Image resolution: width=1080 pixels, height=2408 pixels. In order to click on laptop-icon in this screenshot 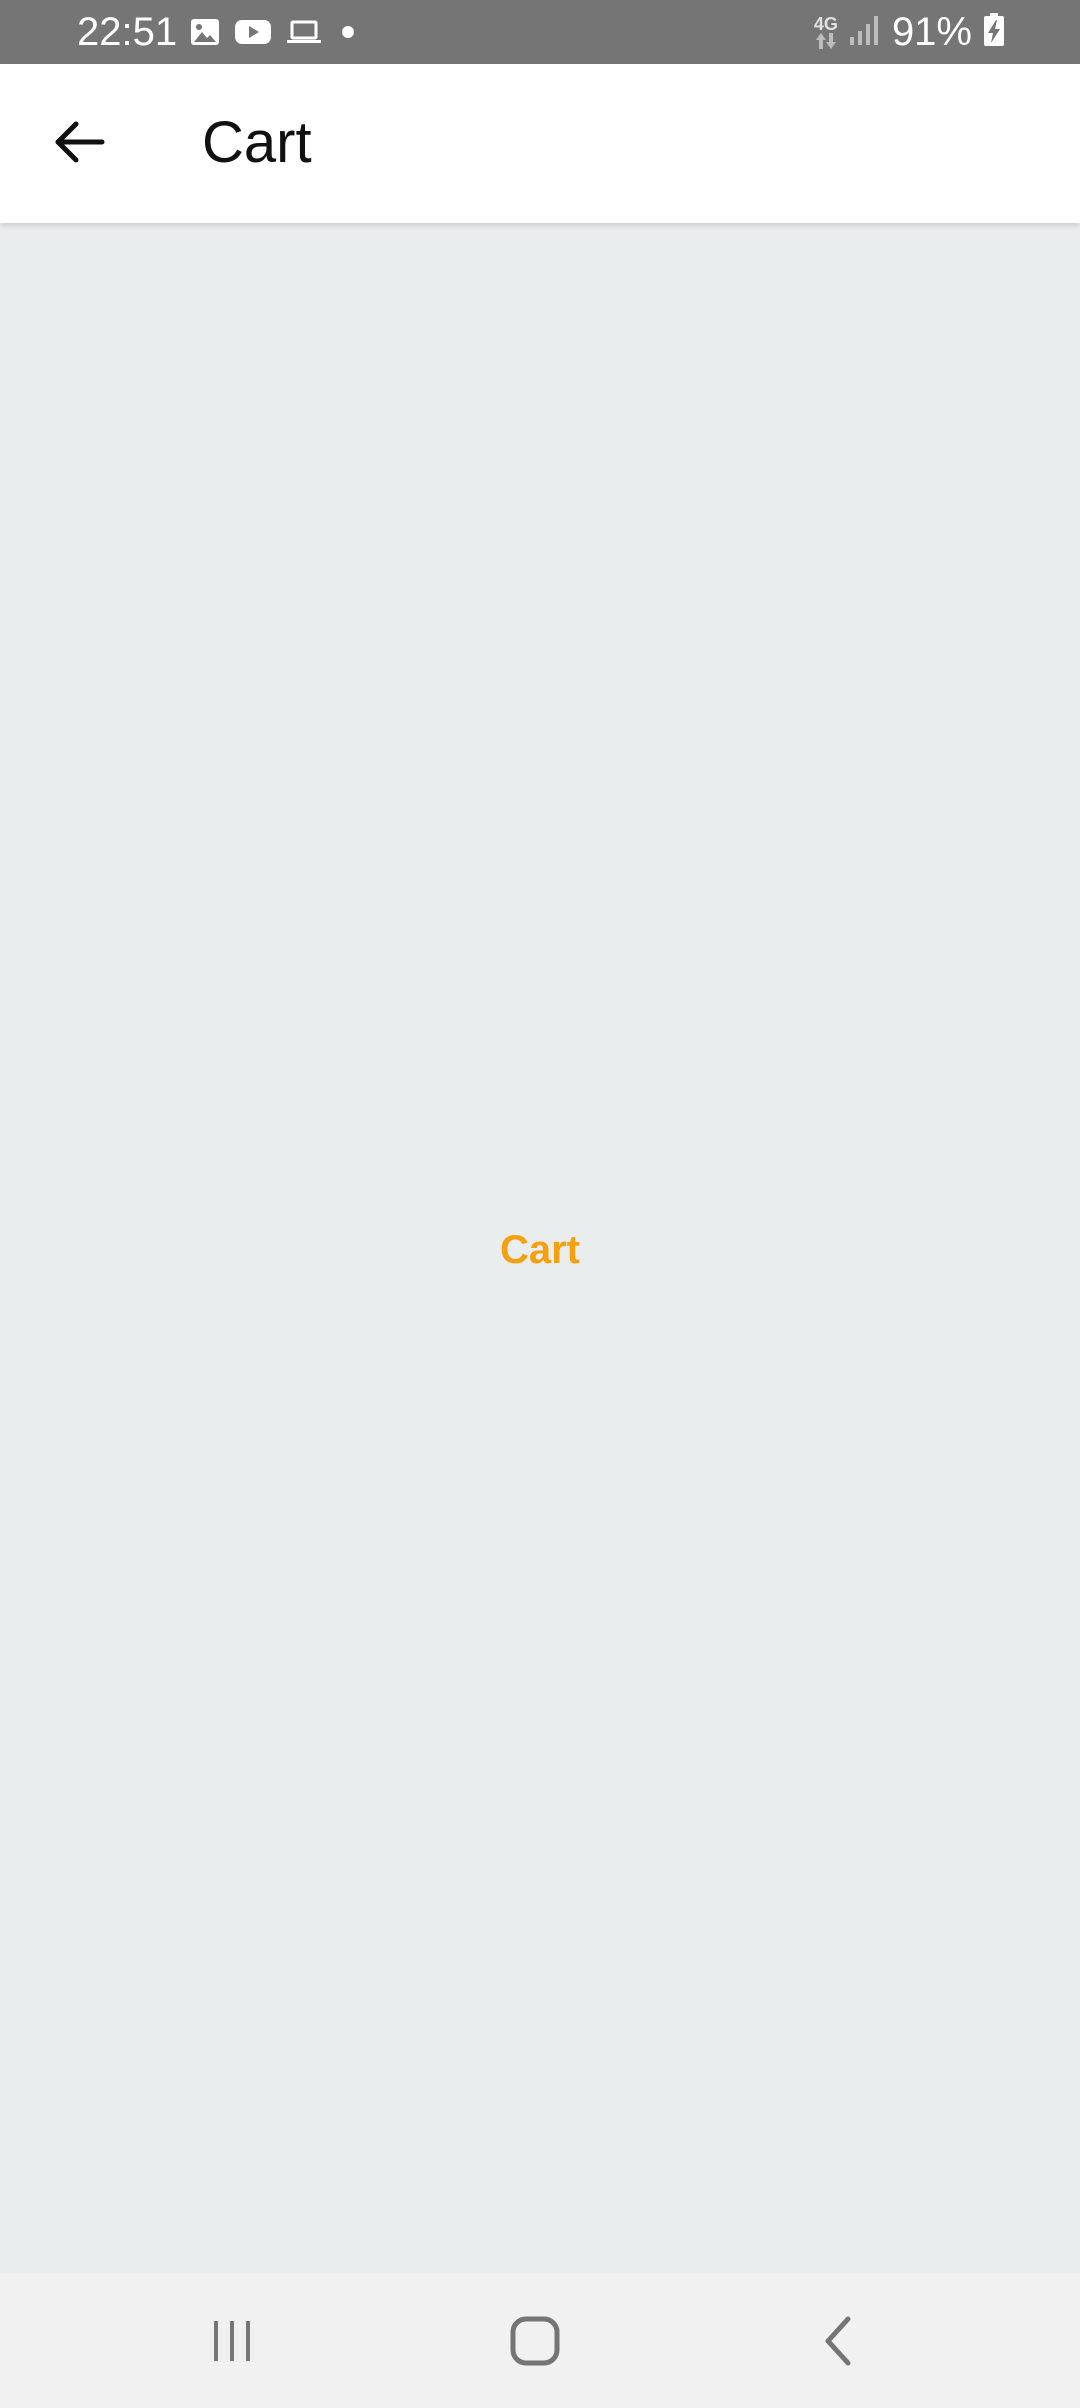, I will do `click(304, 32)`.